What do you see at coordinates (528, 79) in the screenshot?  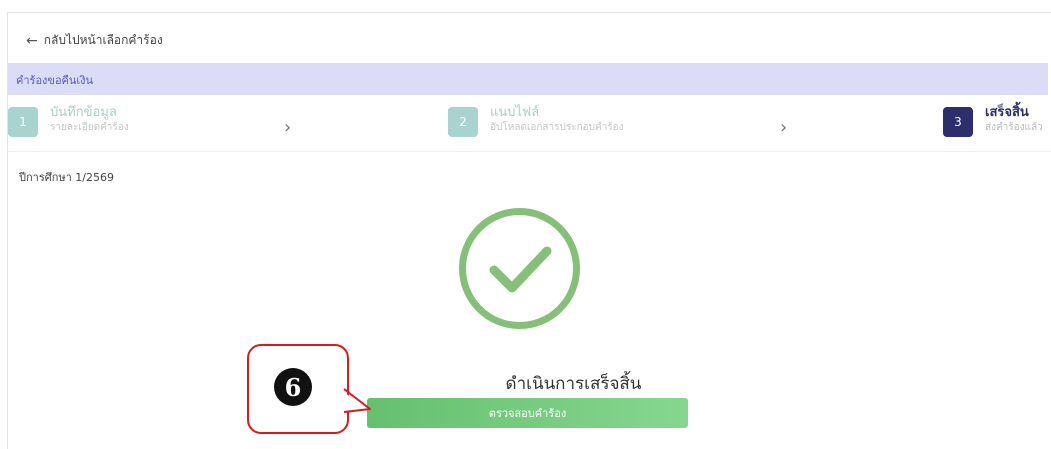 I see `section-header: คำร้องขอคืนเงิน` at bounding box center [528, 79].